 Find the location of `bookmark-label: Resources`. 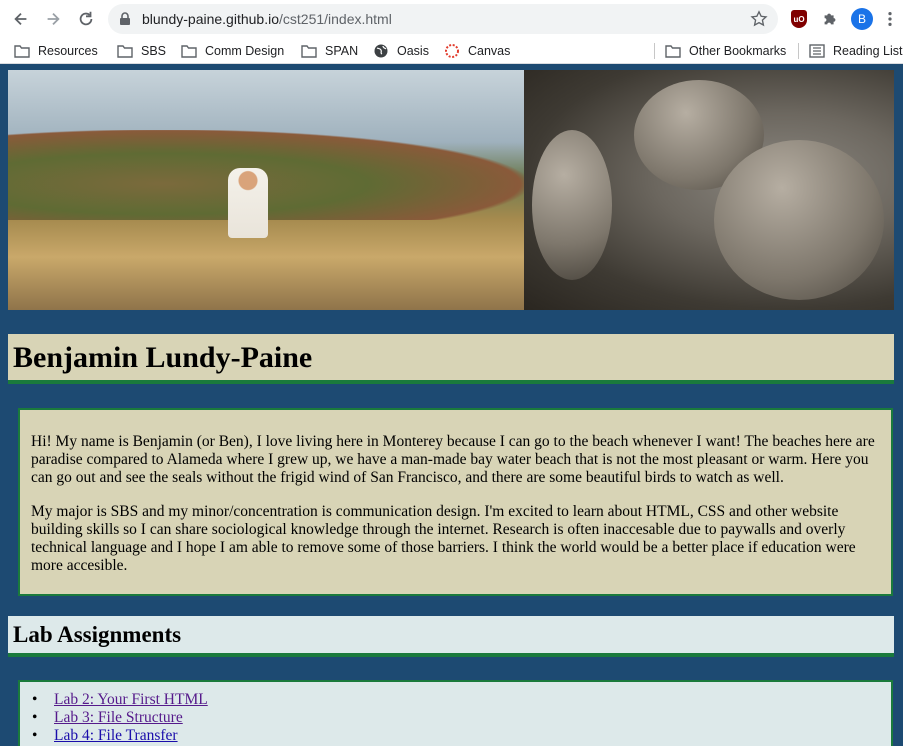

bookmark-label: Resources is located at coordinates (68, 51).